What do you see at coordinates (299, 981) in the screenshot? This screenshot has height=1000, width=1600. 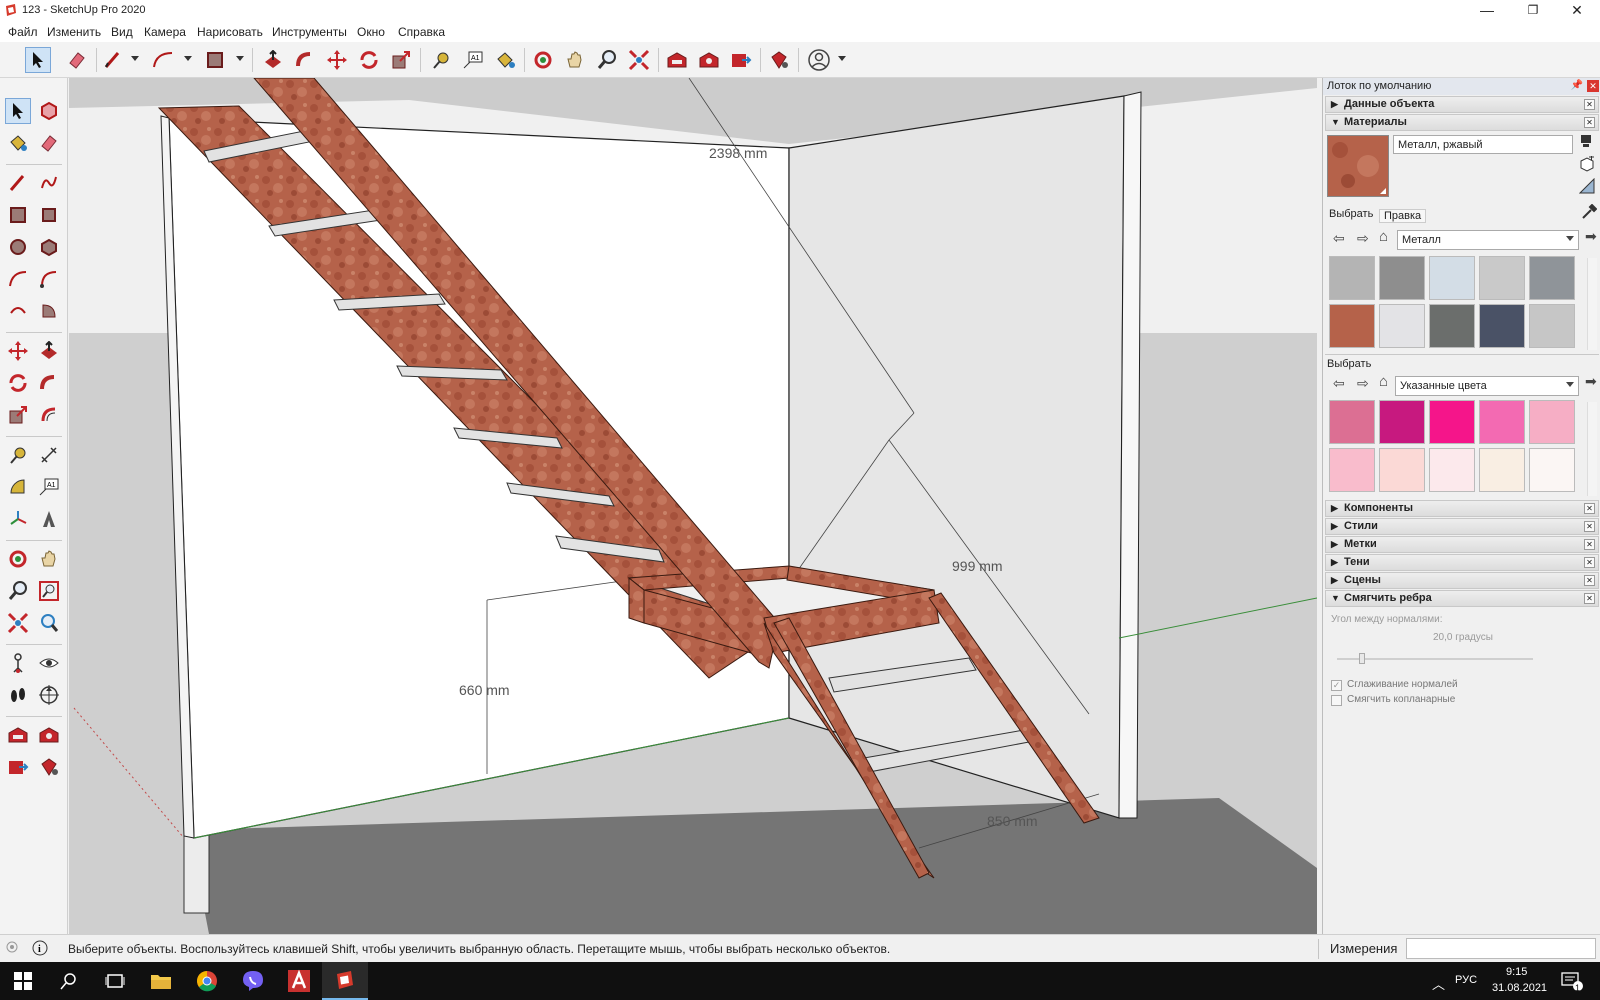 I see `autocad-icon` at bounding box center [299, 981].